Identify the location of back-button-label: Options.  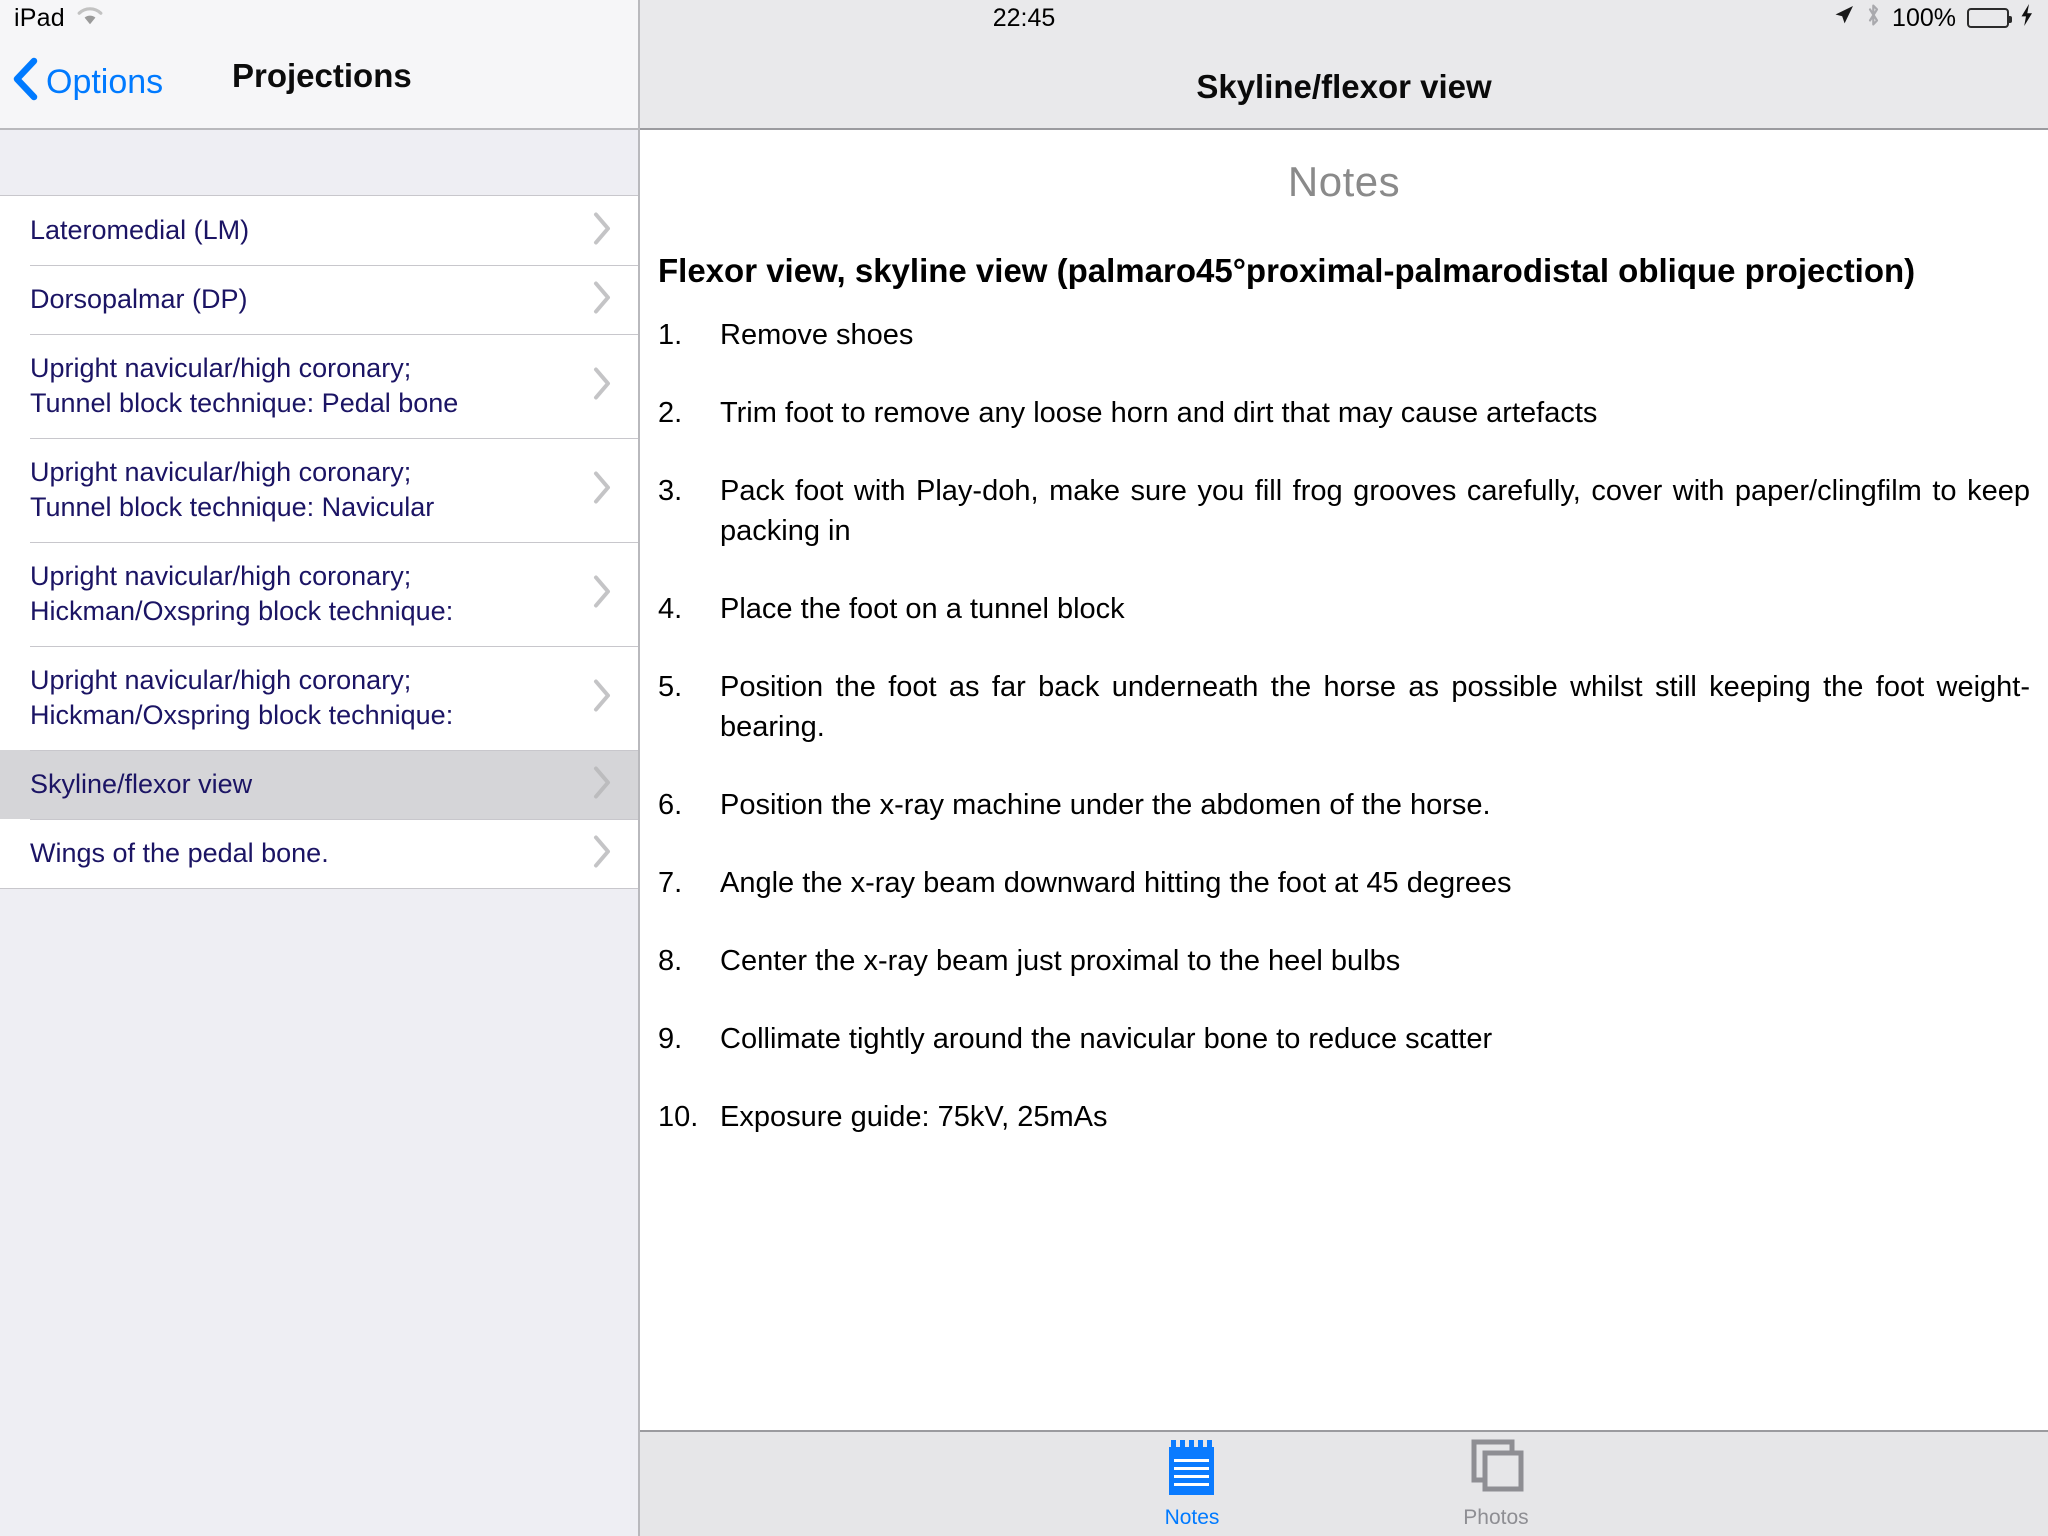
(105, 82).